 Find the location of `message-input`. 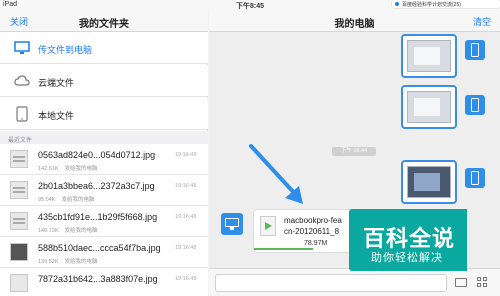

message-input is located at coordinates (331, 283).